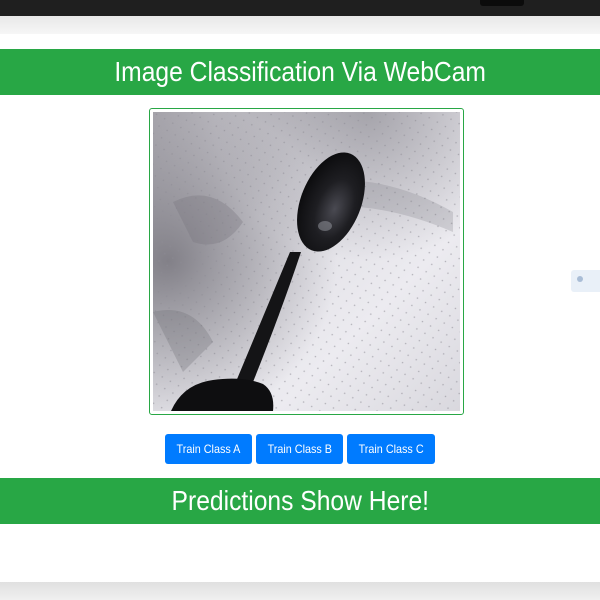 Image resolution: width=600 pixels, height=600 pixels. I want to click on train-class-b-label: Train Class B, so click(299, 449).